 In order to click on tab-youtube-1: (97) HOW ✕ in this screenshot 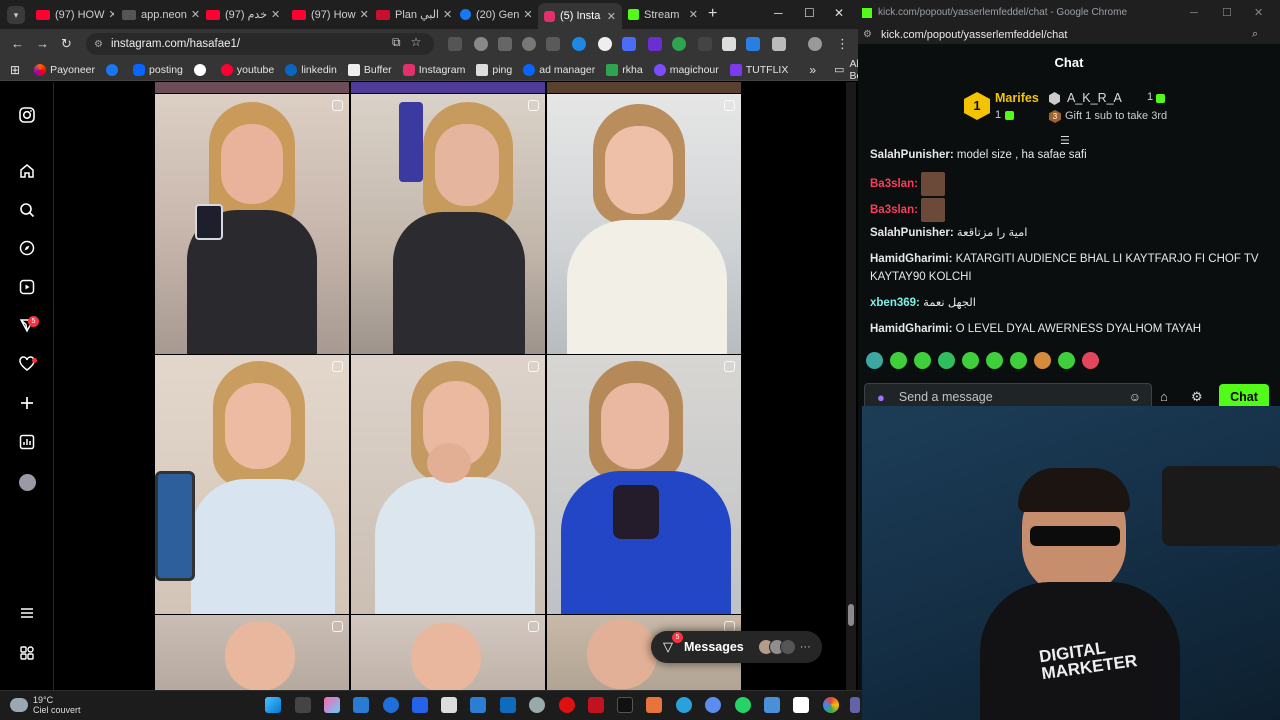, I will do `click(72, 14)`.